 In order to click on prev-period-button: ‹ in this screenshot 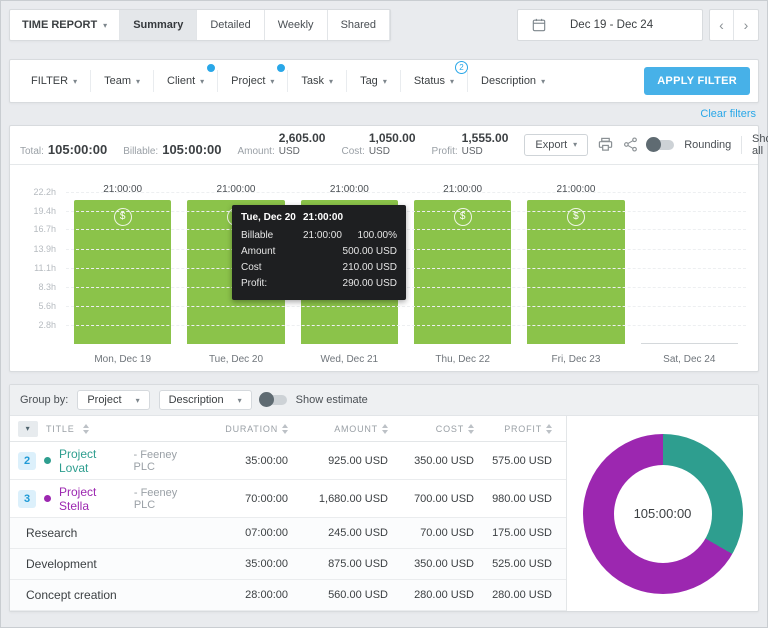, I will do `click(722, 25)`.